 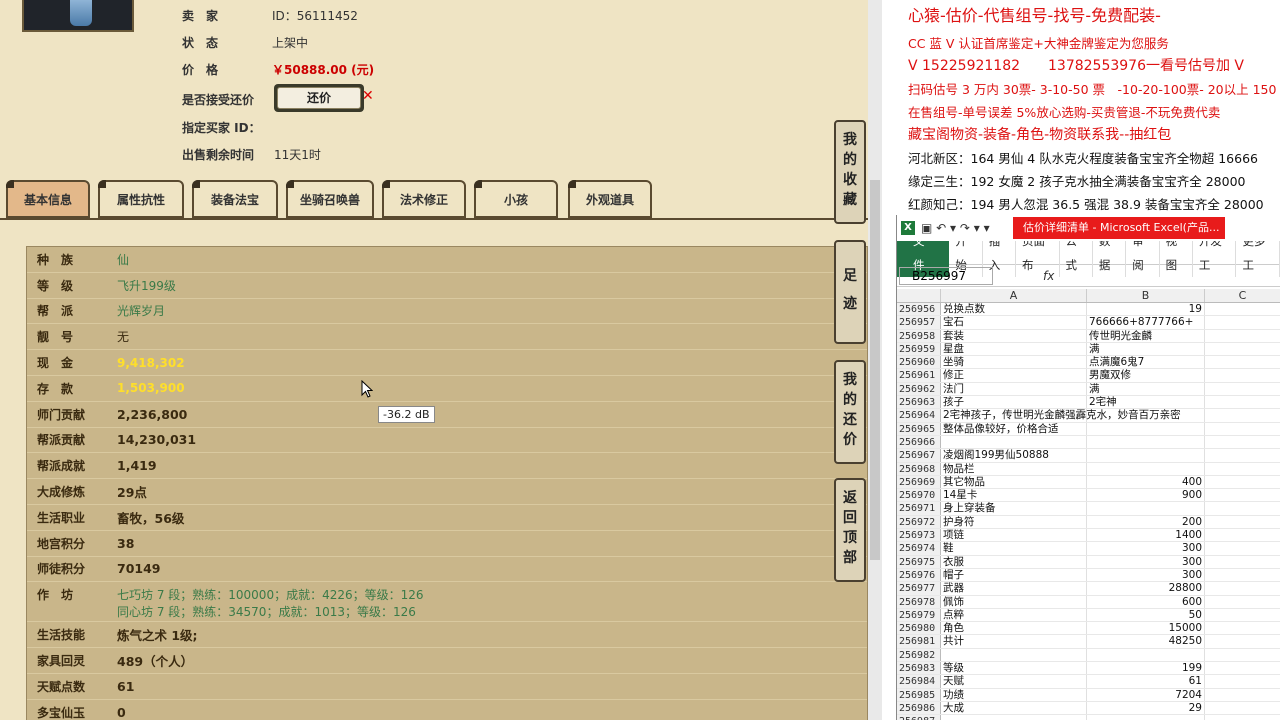 I want to click on cell-a: 宝石, so click(x=1014, y=322).